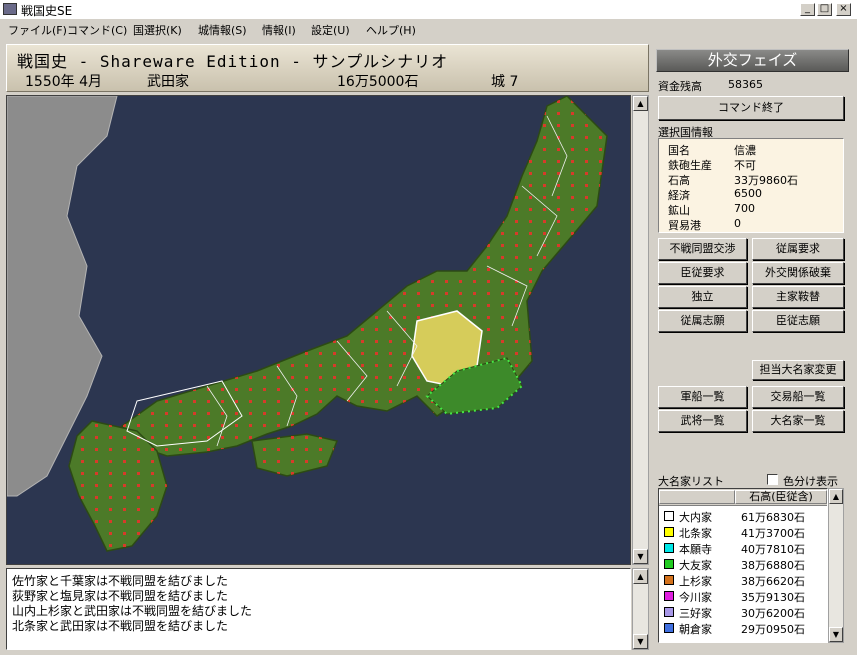 This screenshot has height=655, width=857. Describe the element at coordinates (702, 249) in the screenshot. I see `non-aggression-button: 不戦同盟交渉` at that location.